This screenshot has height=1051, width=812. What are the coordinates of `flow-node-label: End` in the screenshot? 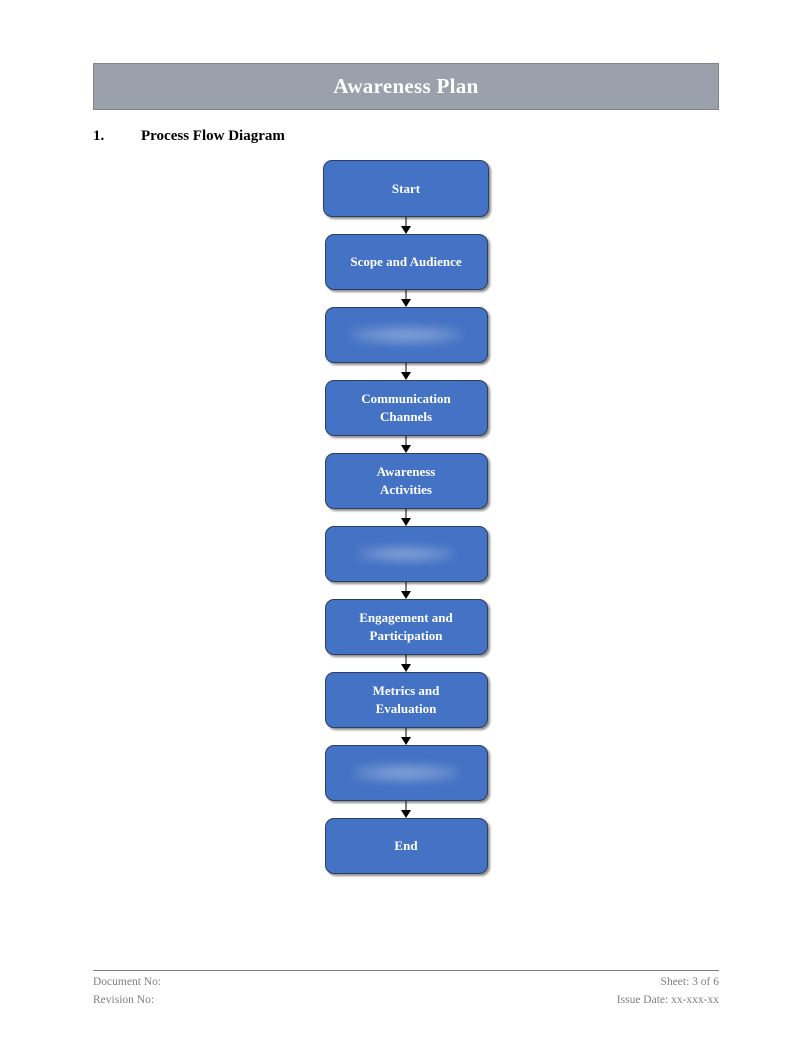 It's located at (406, 846).